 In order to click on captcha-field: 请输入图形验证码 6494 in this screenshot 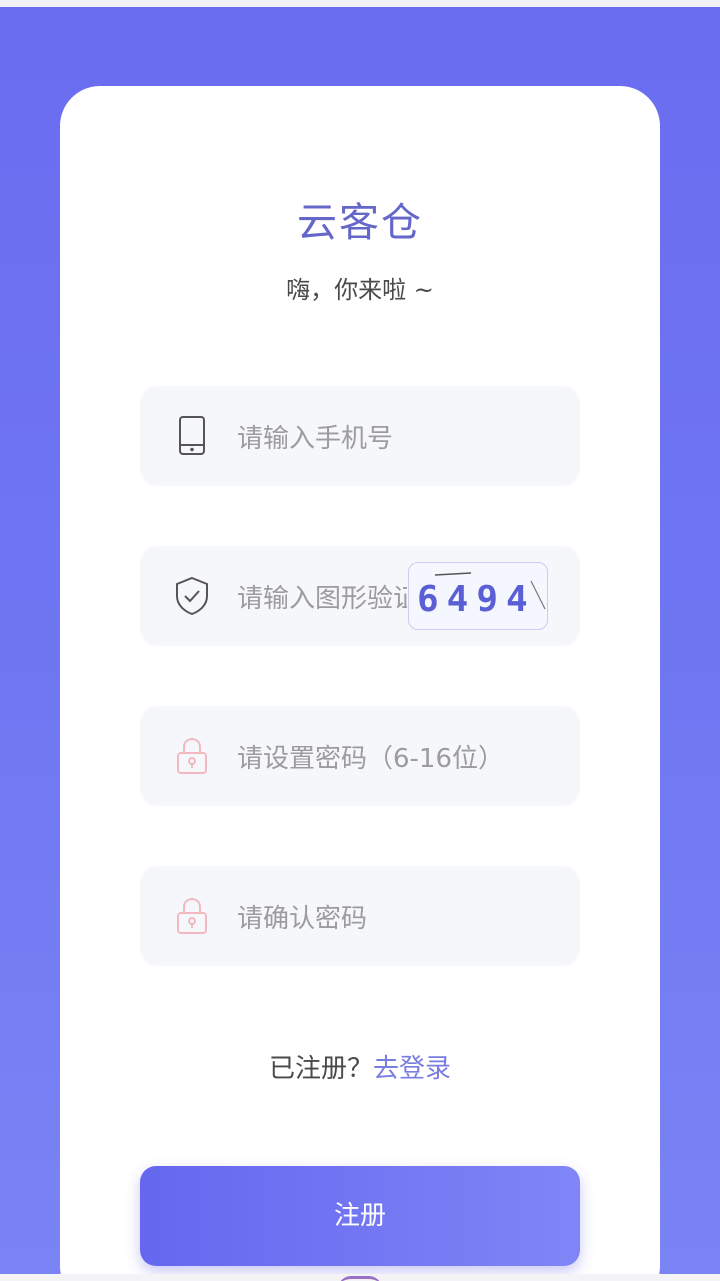, I will do `click(360, 596)`.